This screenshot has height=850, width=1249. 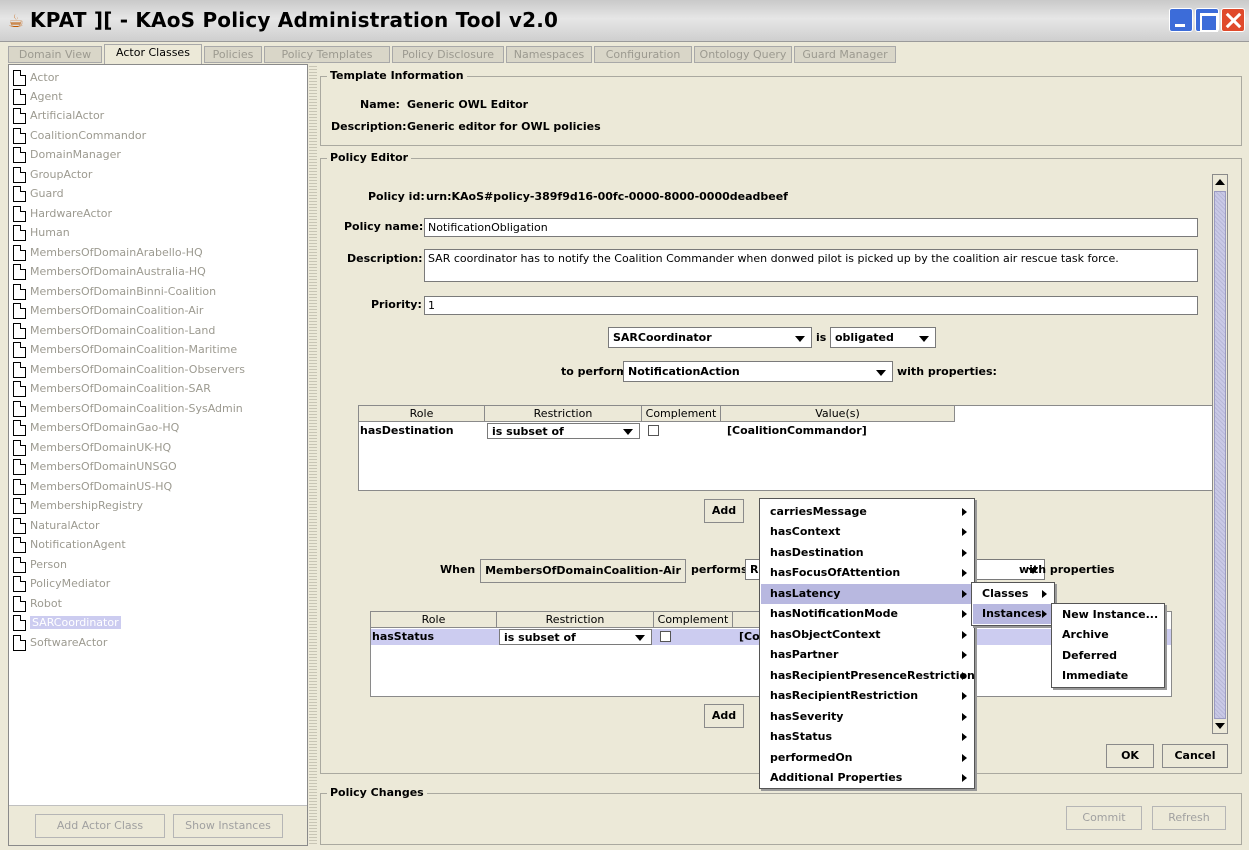 What do you see at coordinates (867, 512) in the screenshot?
I see `menu-item: carriesMessage` at bounding box center [867, 512].